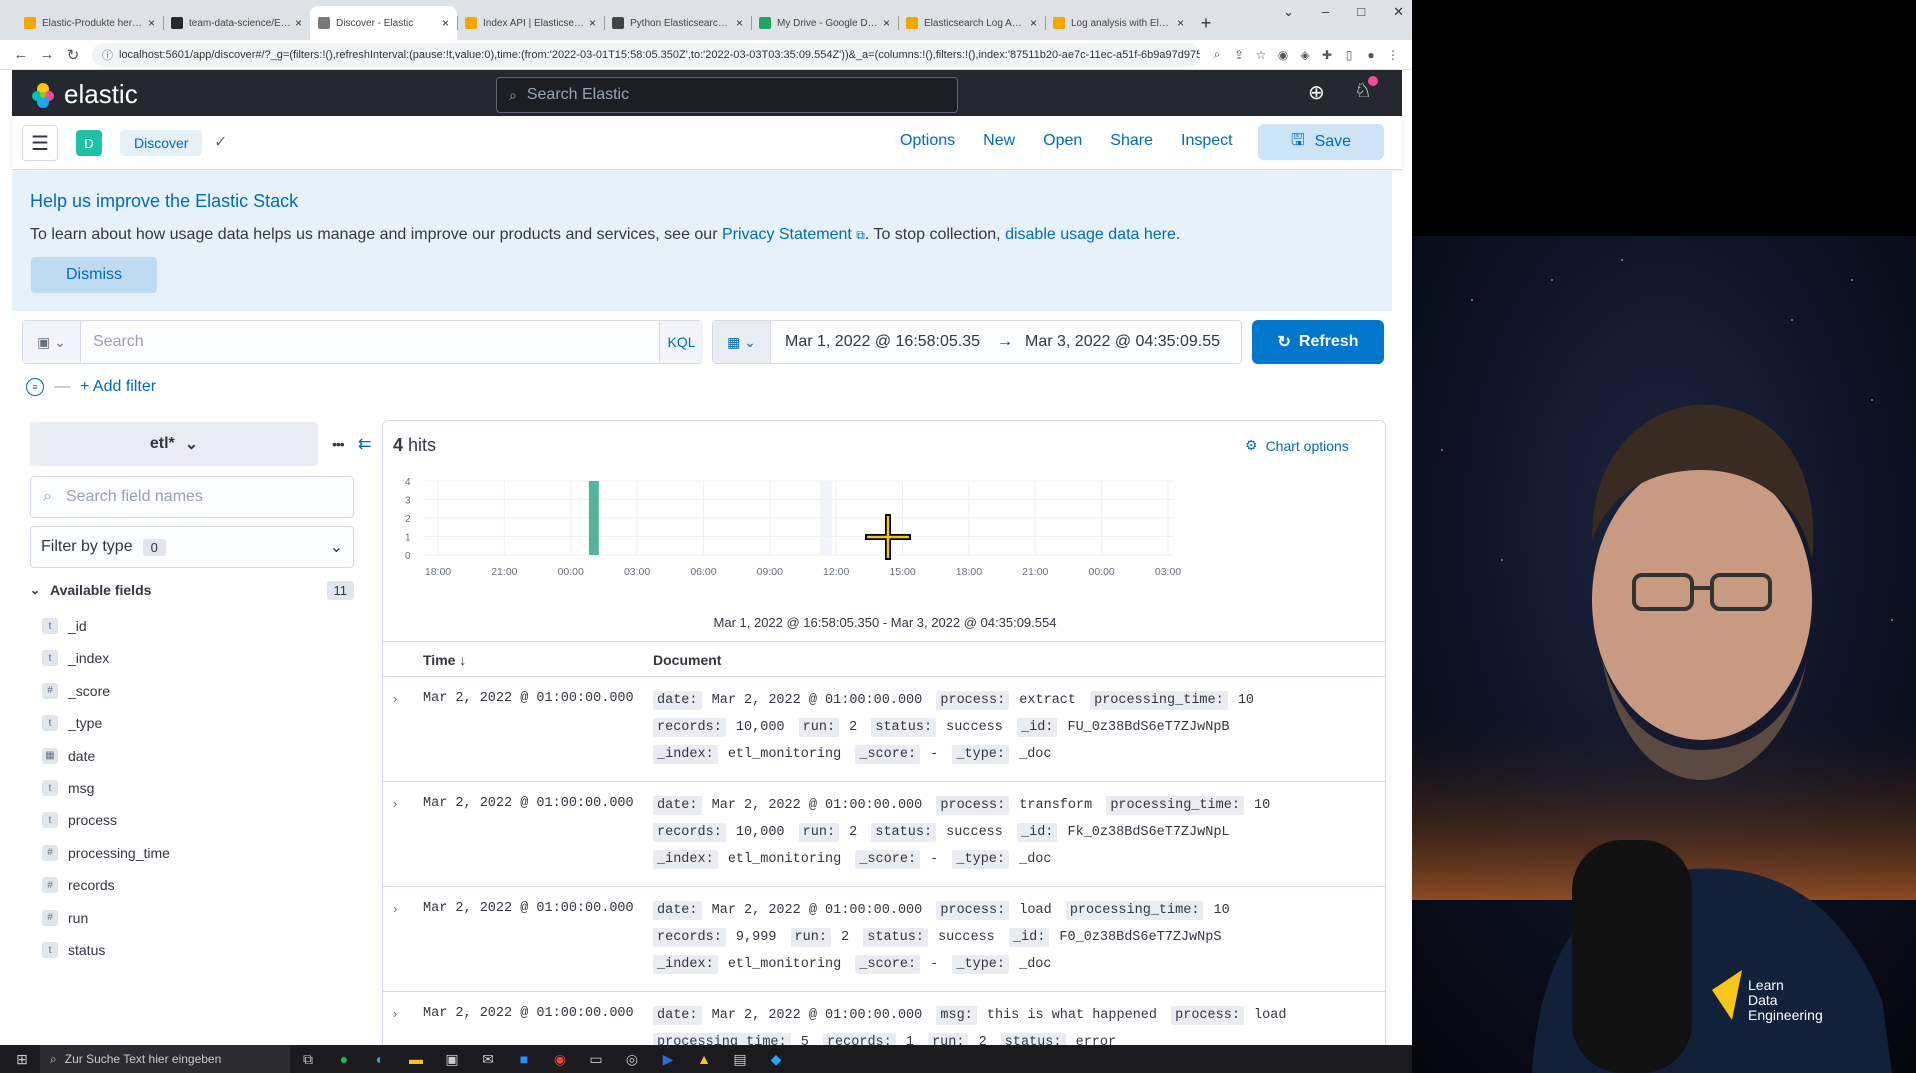 This screenshot has width=1916, height=1073. What do you see at coordinates (452, 1059) in the screenshot?
I see `store-icon: ▣` at bounding box center [452, 1059].